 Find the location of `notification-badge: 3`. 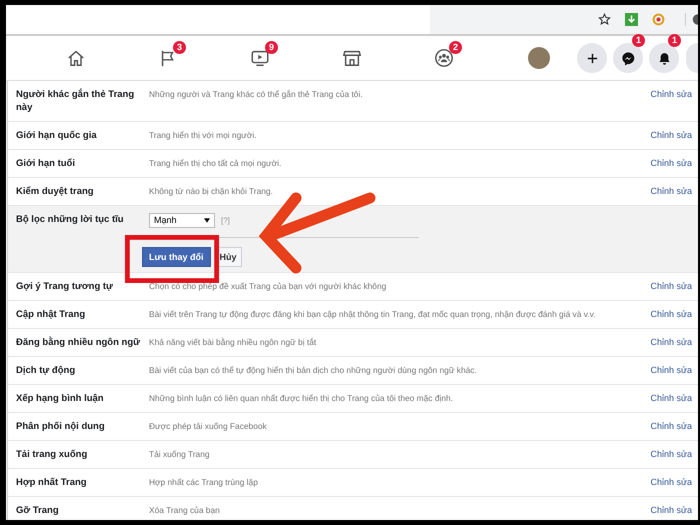

notification-badge: 3 is located at coordinates (179, 47).